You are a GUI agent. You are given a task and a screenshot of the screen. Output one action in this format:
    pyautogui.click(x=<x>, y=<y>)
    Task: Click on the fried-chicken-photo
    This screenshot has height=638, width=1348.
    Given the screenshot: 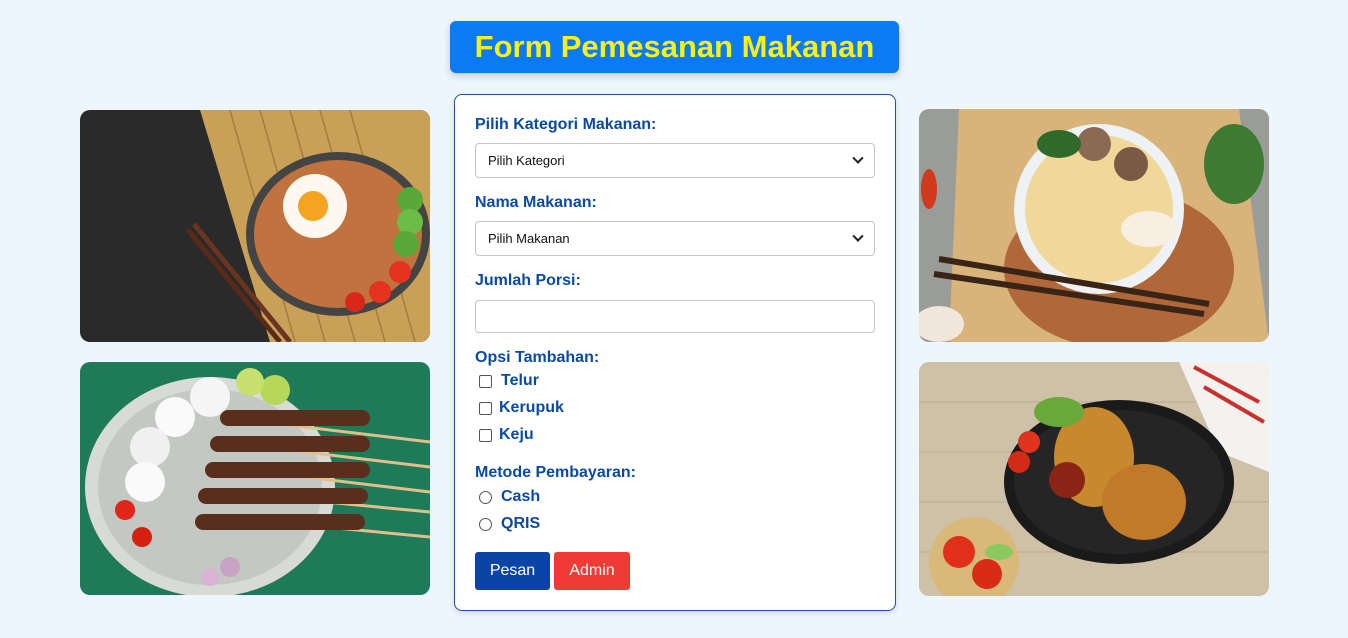 What is the action you would take?
    pyautogui.click(x=1094, y=479)
    